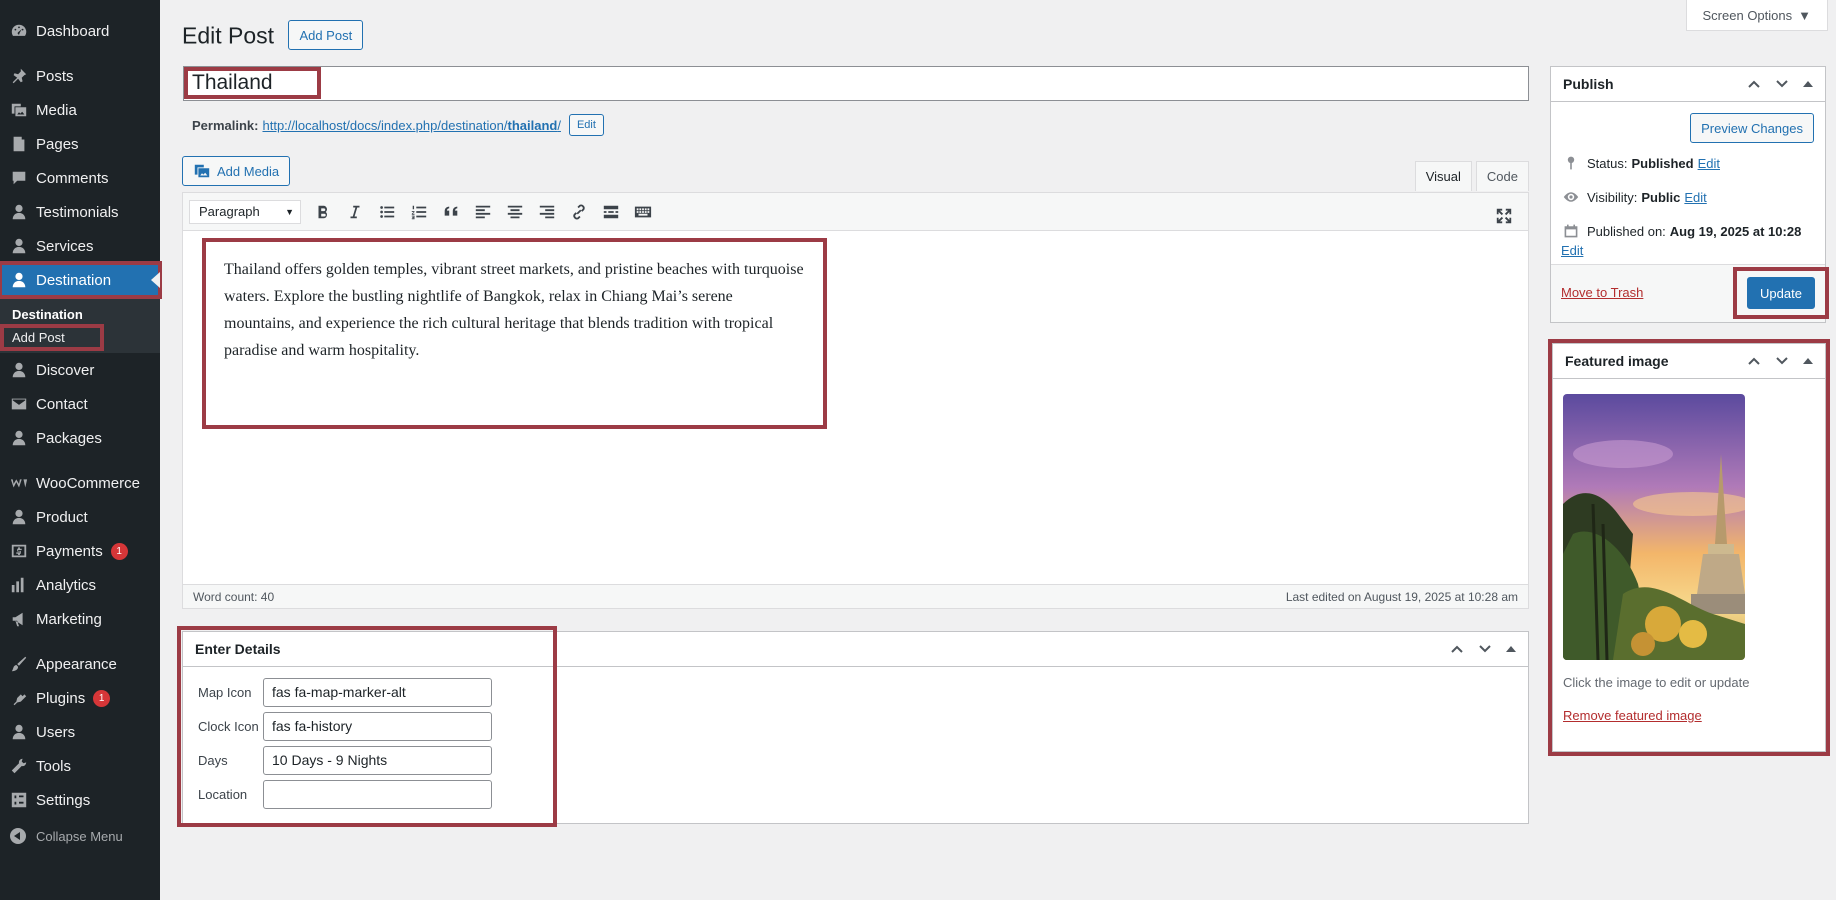 This screenshot has height=900, width=1836. Describe the element at coordinates (579, 212) in the screenshot. I see `link-icon` at that location.